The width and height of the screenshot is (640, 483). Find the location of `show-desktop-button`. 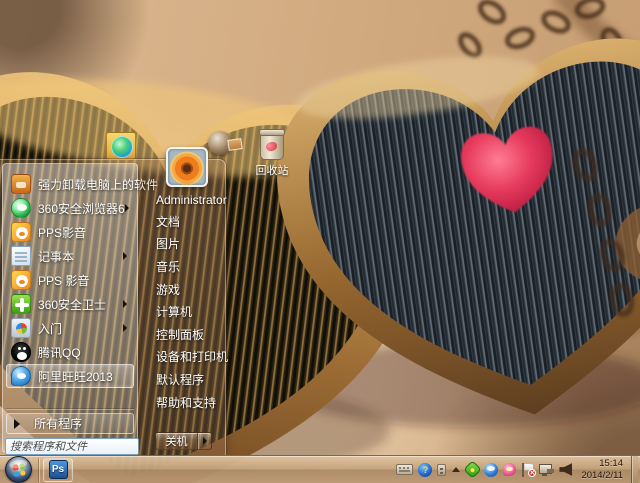

show-desktop-button is located at coordinates (634, 469).